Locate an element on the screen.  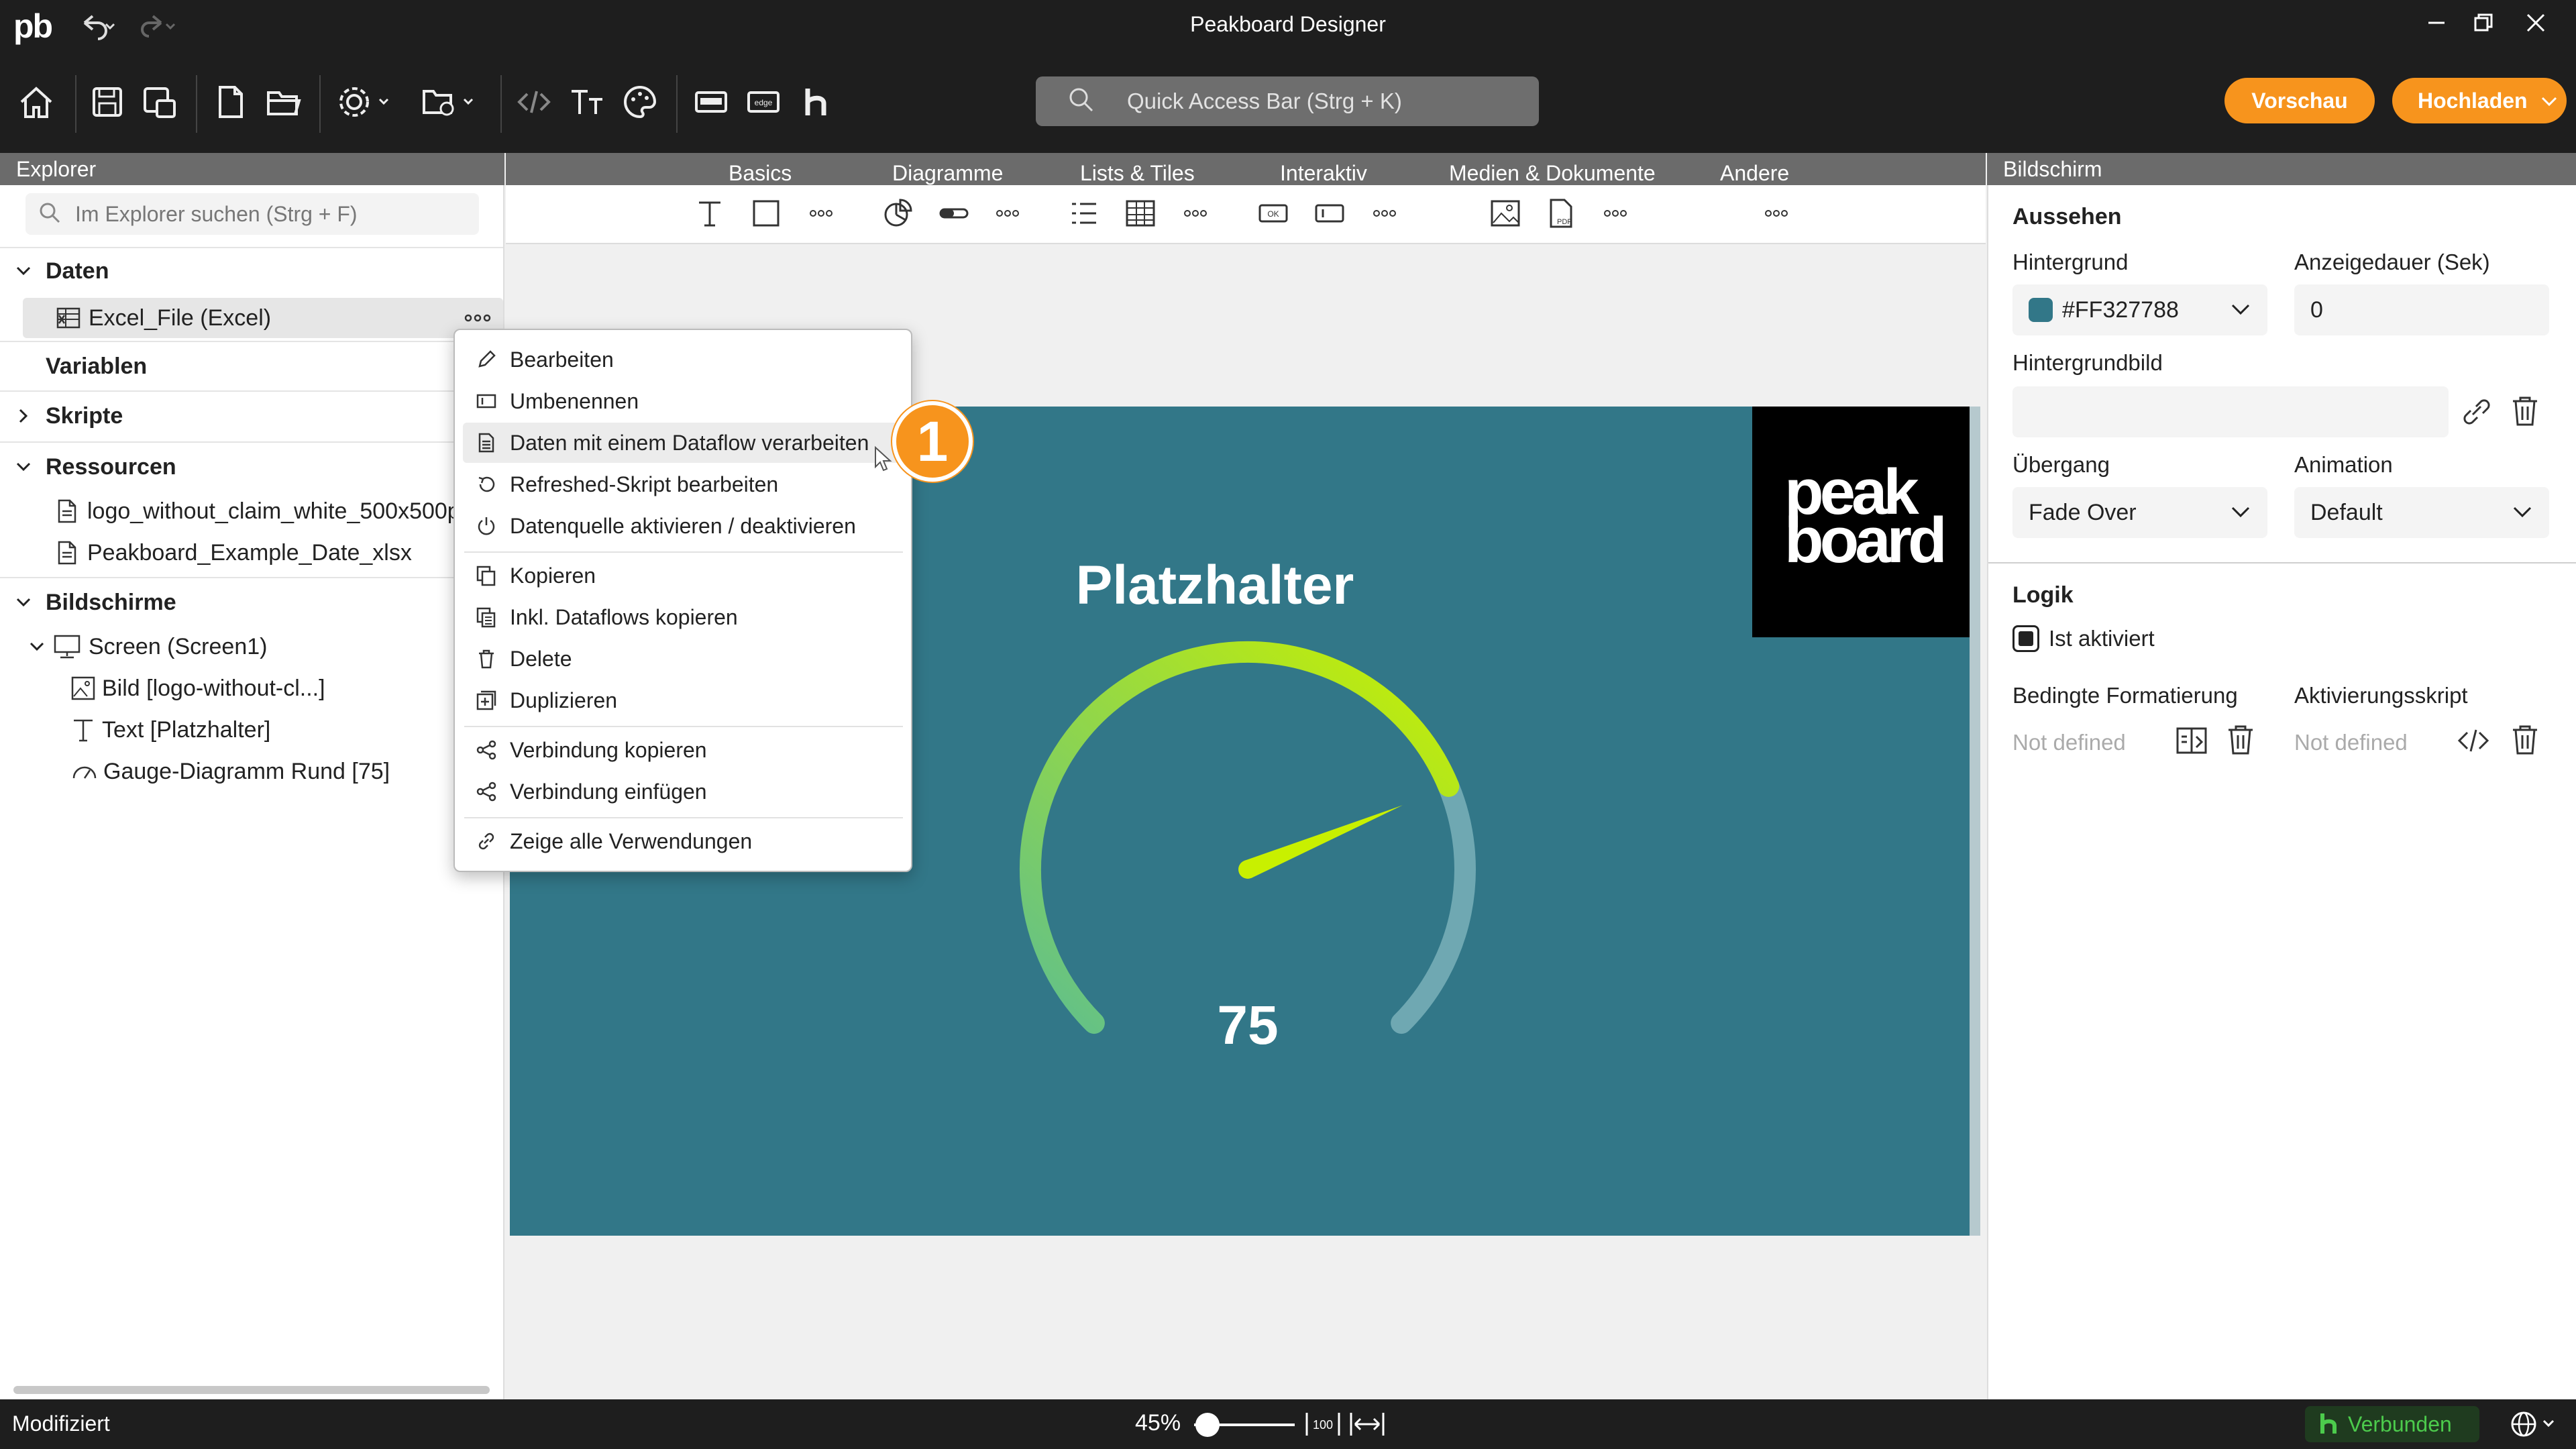
pdf-element-icon: PDF is located at coordinates (1561, 213).